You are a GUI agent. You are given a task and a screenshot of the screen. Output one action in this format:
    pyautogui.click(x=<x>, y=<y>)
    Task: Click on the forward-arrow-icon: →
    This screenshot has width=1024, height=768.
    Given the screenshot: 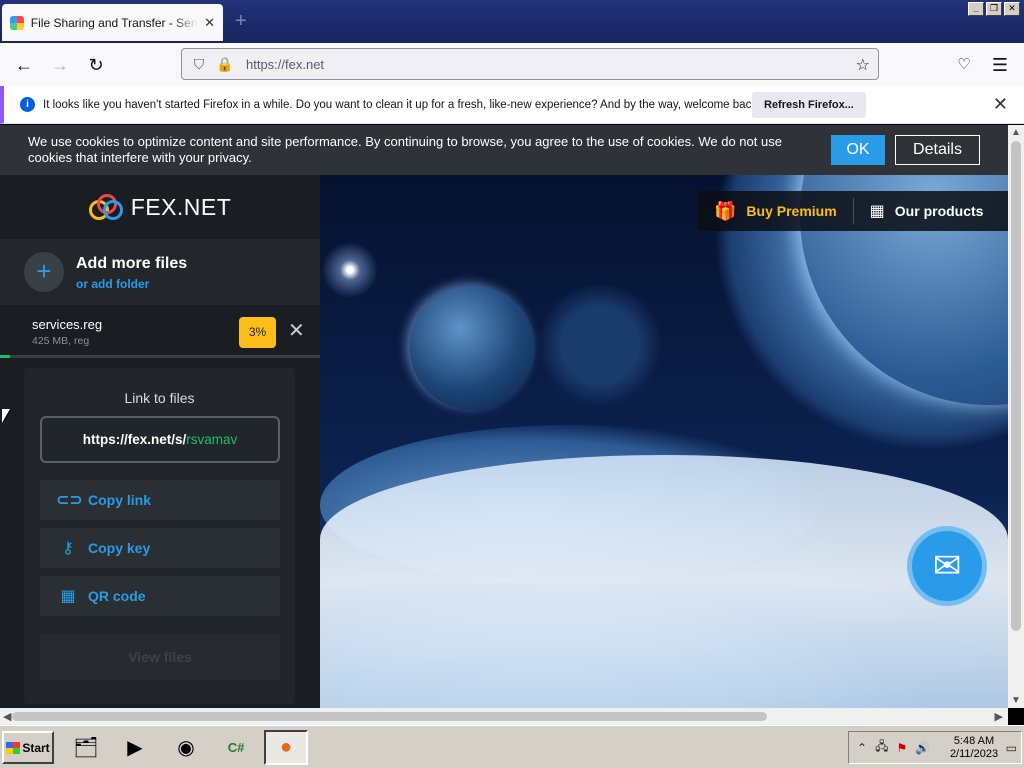 What is the action you would take?
    pyautogui.click(x=60, y=65)
    